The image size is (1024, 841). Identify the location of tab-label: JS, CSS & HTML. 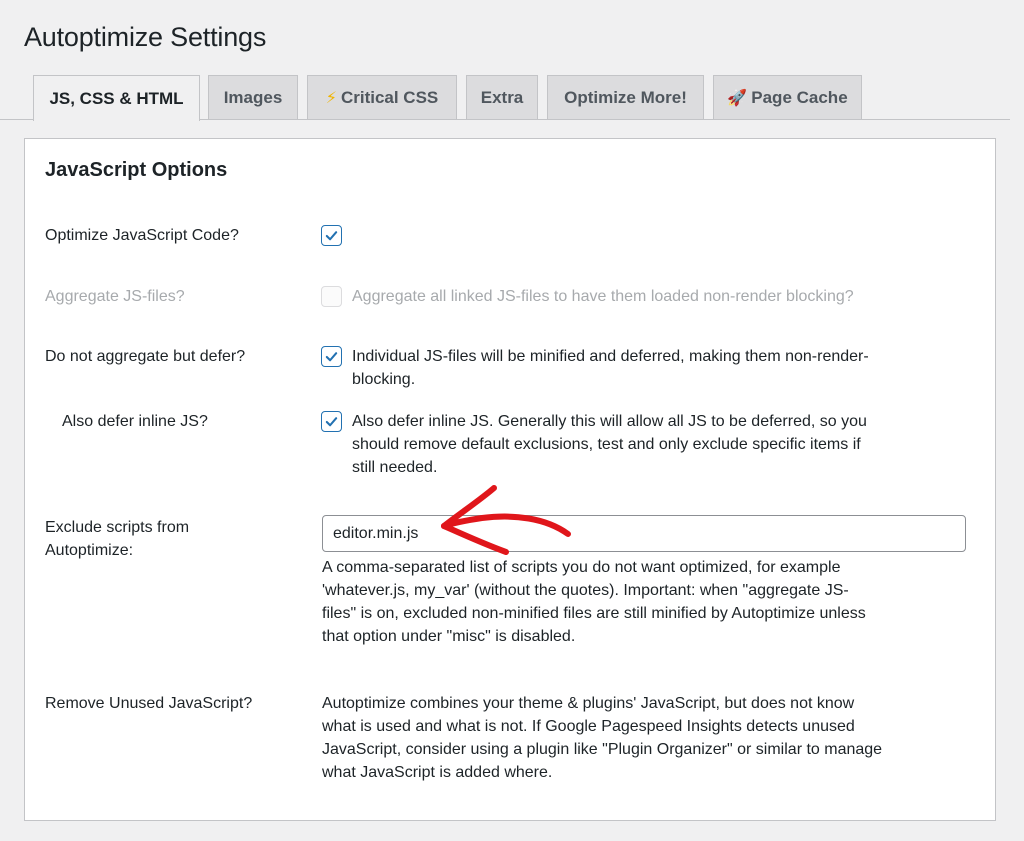
(116, 98).